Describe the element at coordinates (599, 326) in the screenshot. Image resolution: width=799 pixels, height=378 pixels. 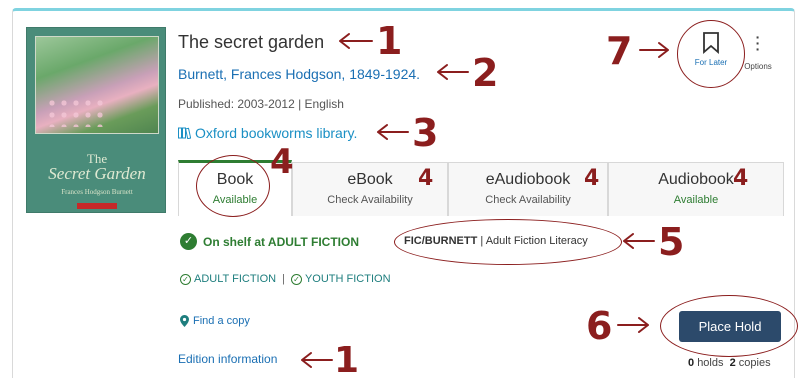
I see `annotation-number-6: 6` at that location.